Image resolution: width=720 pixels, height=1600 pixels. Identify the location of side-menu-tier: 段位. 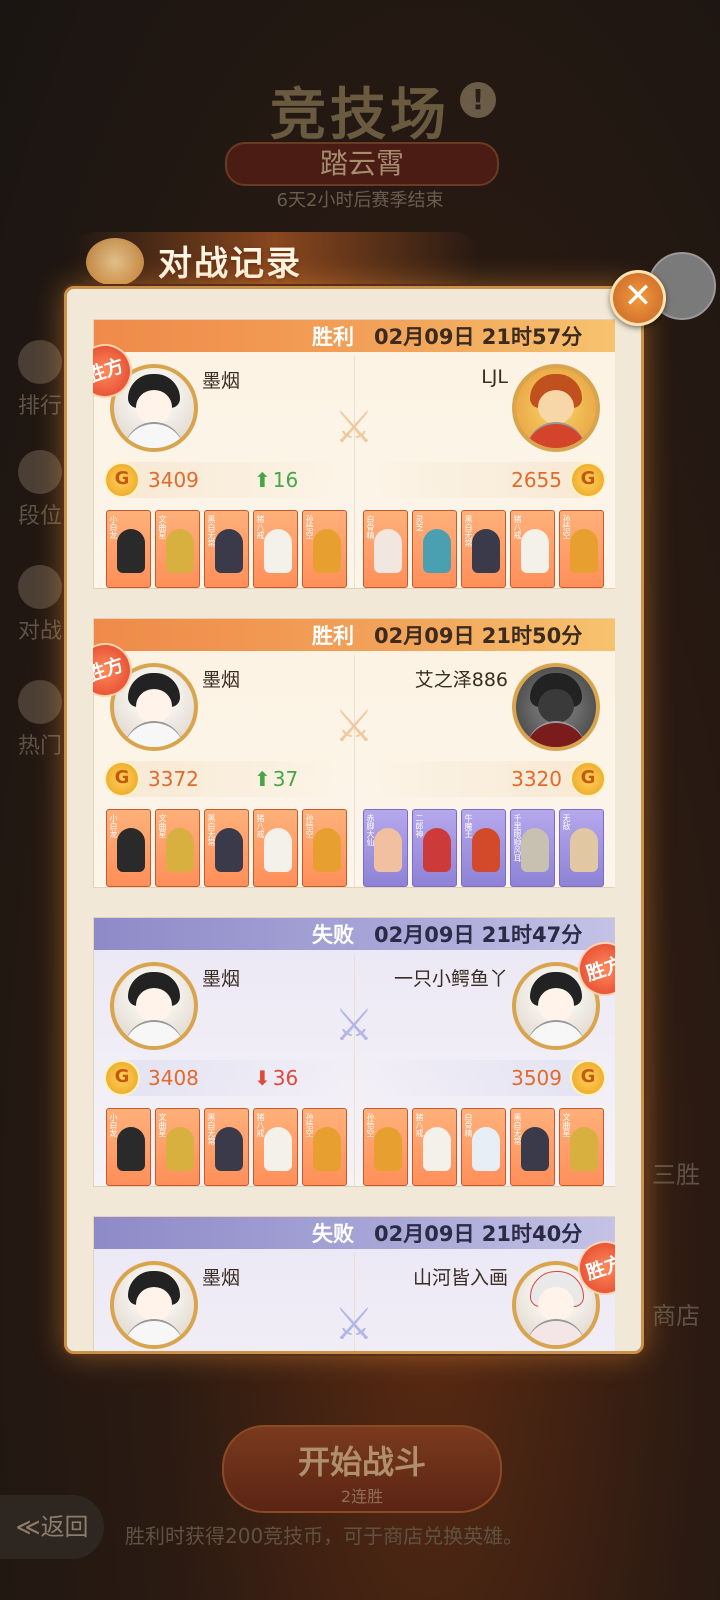
(40, 490).